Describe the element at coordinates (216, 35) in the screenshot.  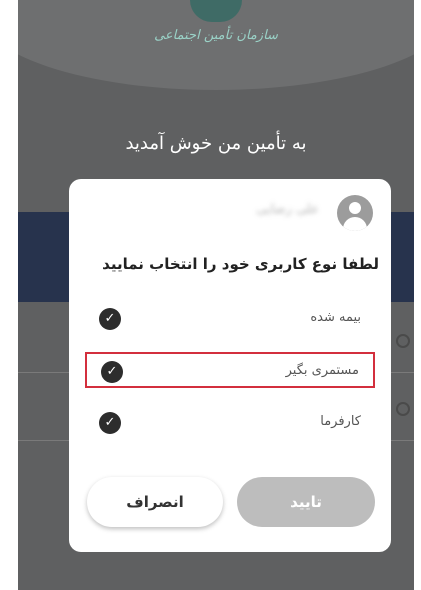
I see `org-name: سازمان تأمین اجتماعی` at that location.